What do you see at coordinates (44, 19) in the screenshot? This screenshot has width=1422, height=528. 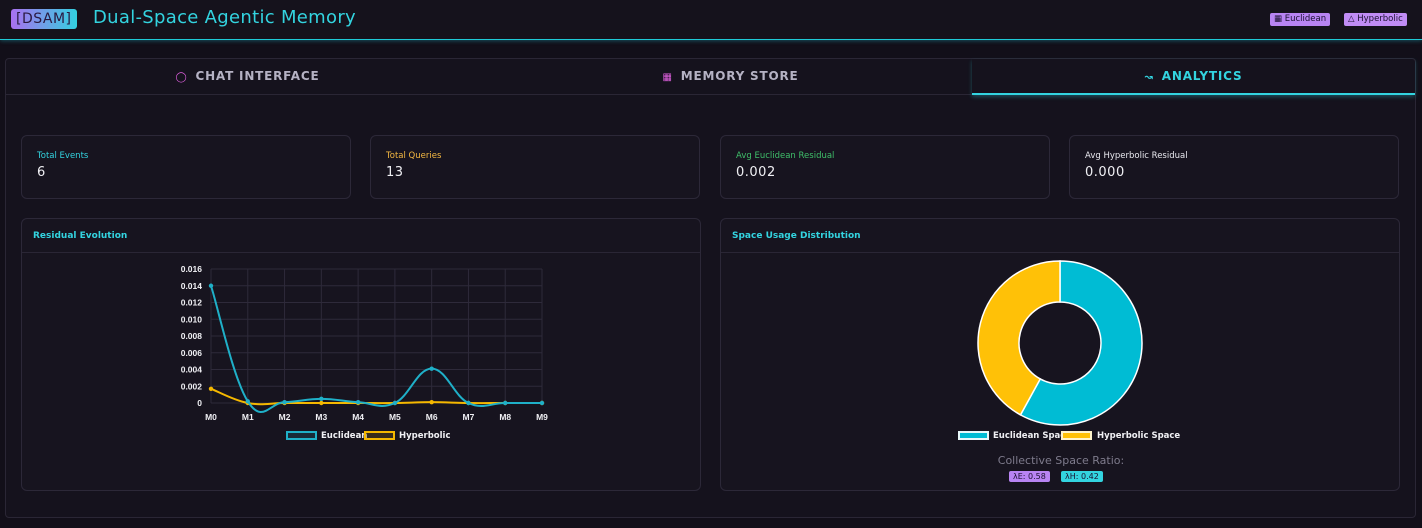 I see `brand-badge: [DSAM]` at bounding box center [44, 19].